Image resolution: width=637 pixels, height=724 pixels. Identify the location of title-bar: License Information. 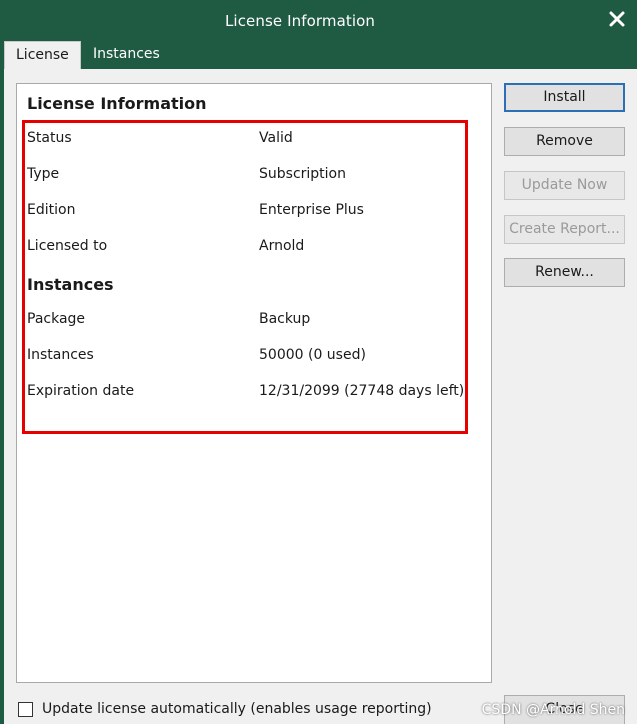
(318, 21).